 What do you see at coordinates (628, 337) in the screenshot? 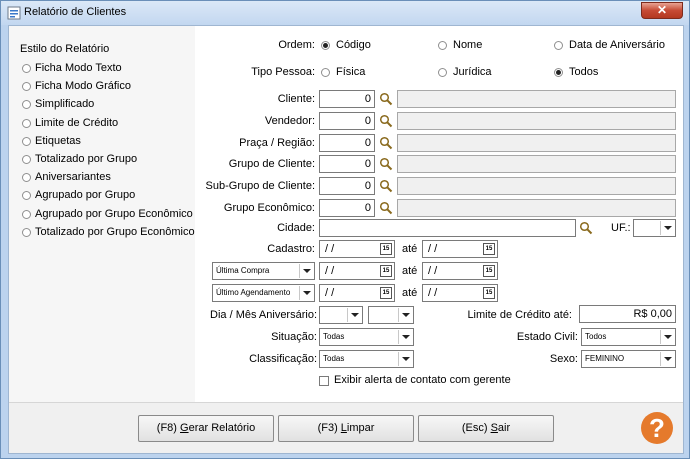
I see `estado-civil-select: Todos` at bounding box center [628, 337].